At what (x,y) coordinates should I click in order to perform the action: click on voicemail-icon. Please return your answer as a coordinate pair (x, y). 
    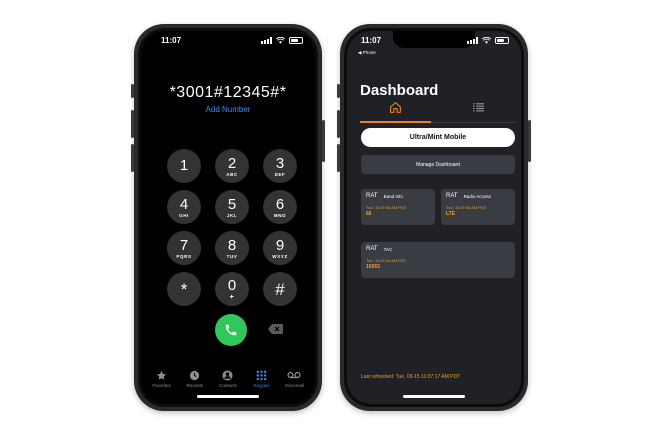
    Looking at the image, I should click on (294, 375).